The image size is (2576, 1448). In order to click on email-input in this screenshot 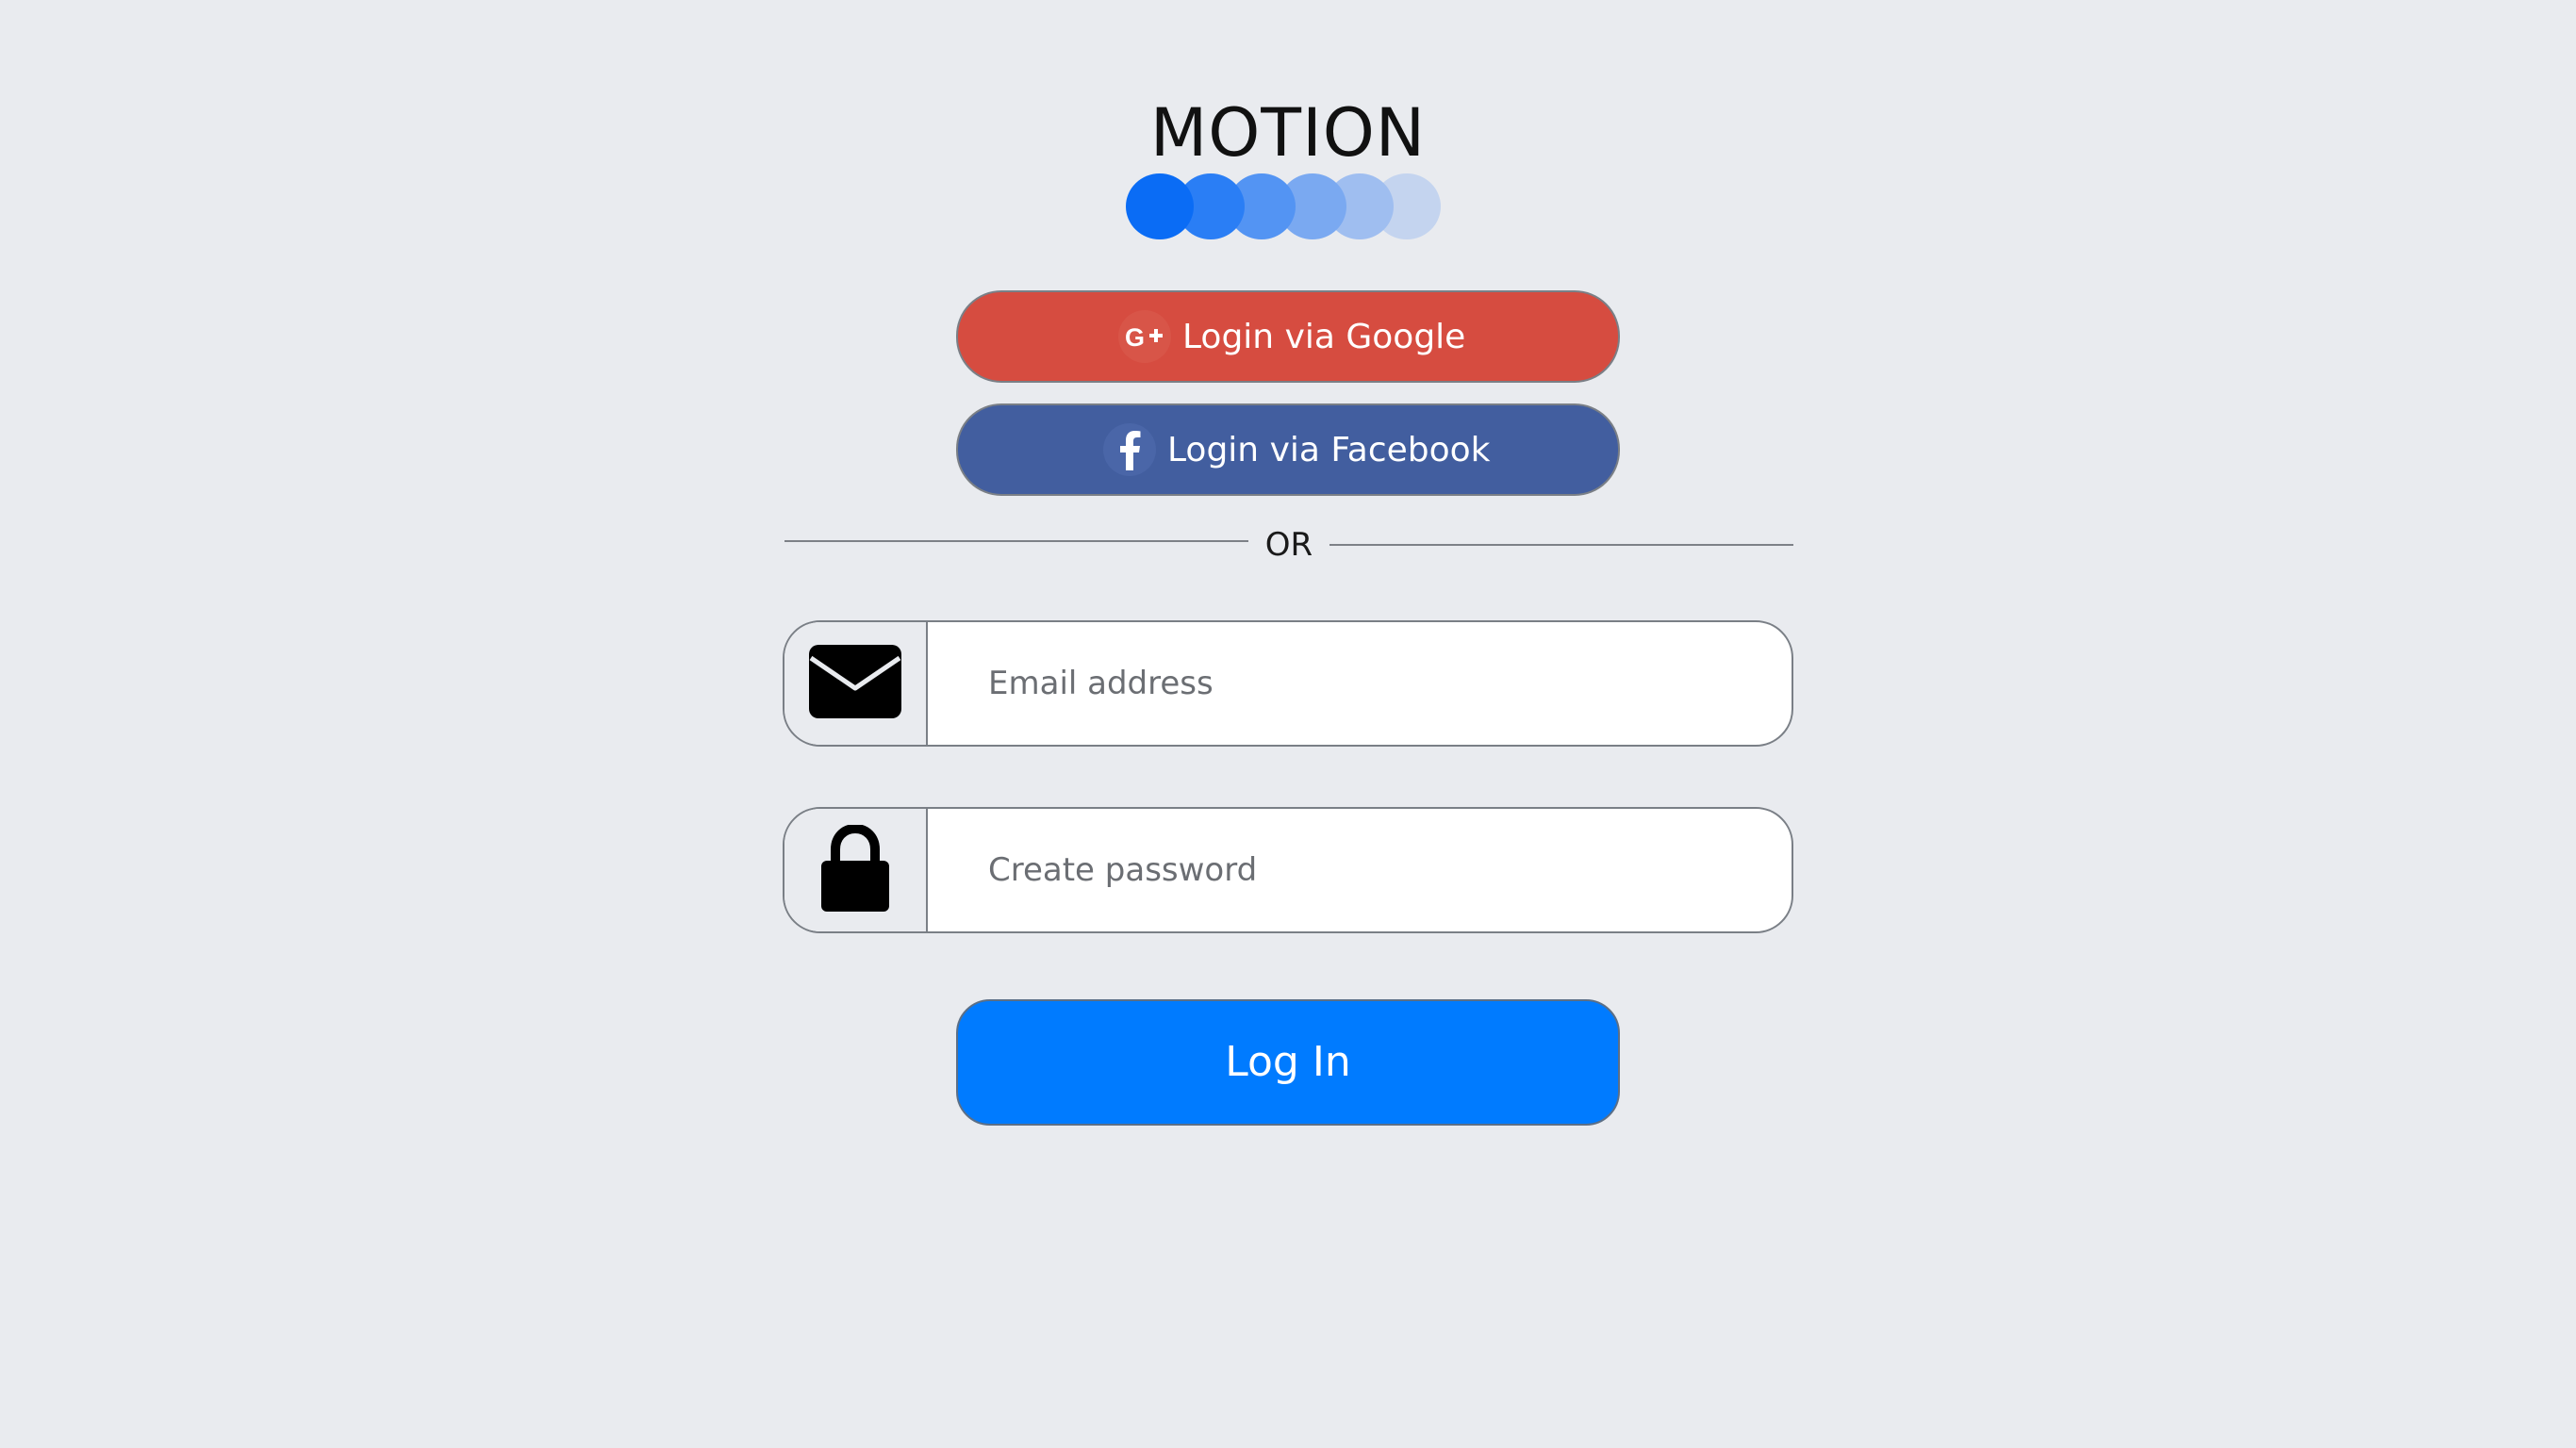, I will do `click(1359, 683)`.